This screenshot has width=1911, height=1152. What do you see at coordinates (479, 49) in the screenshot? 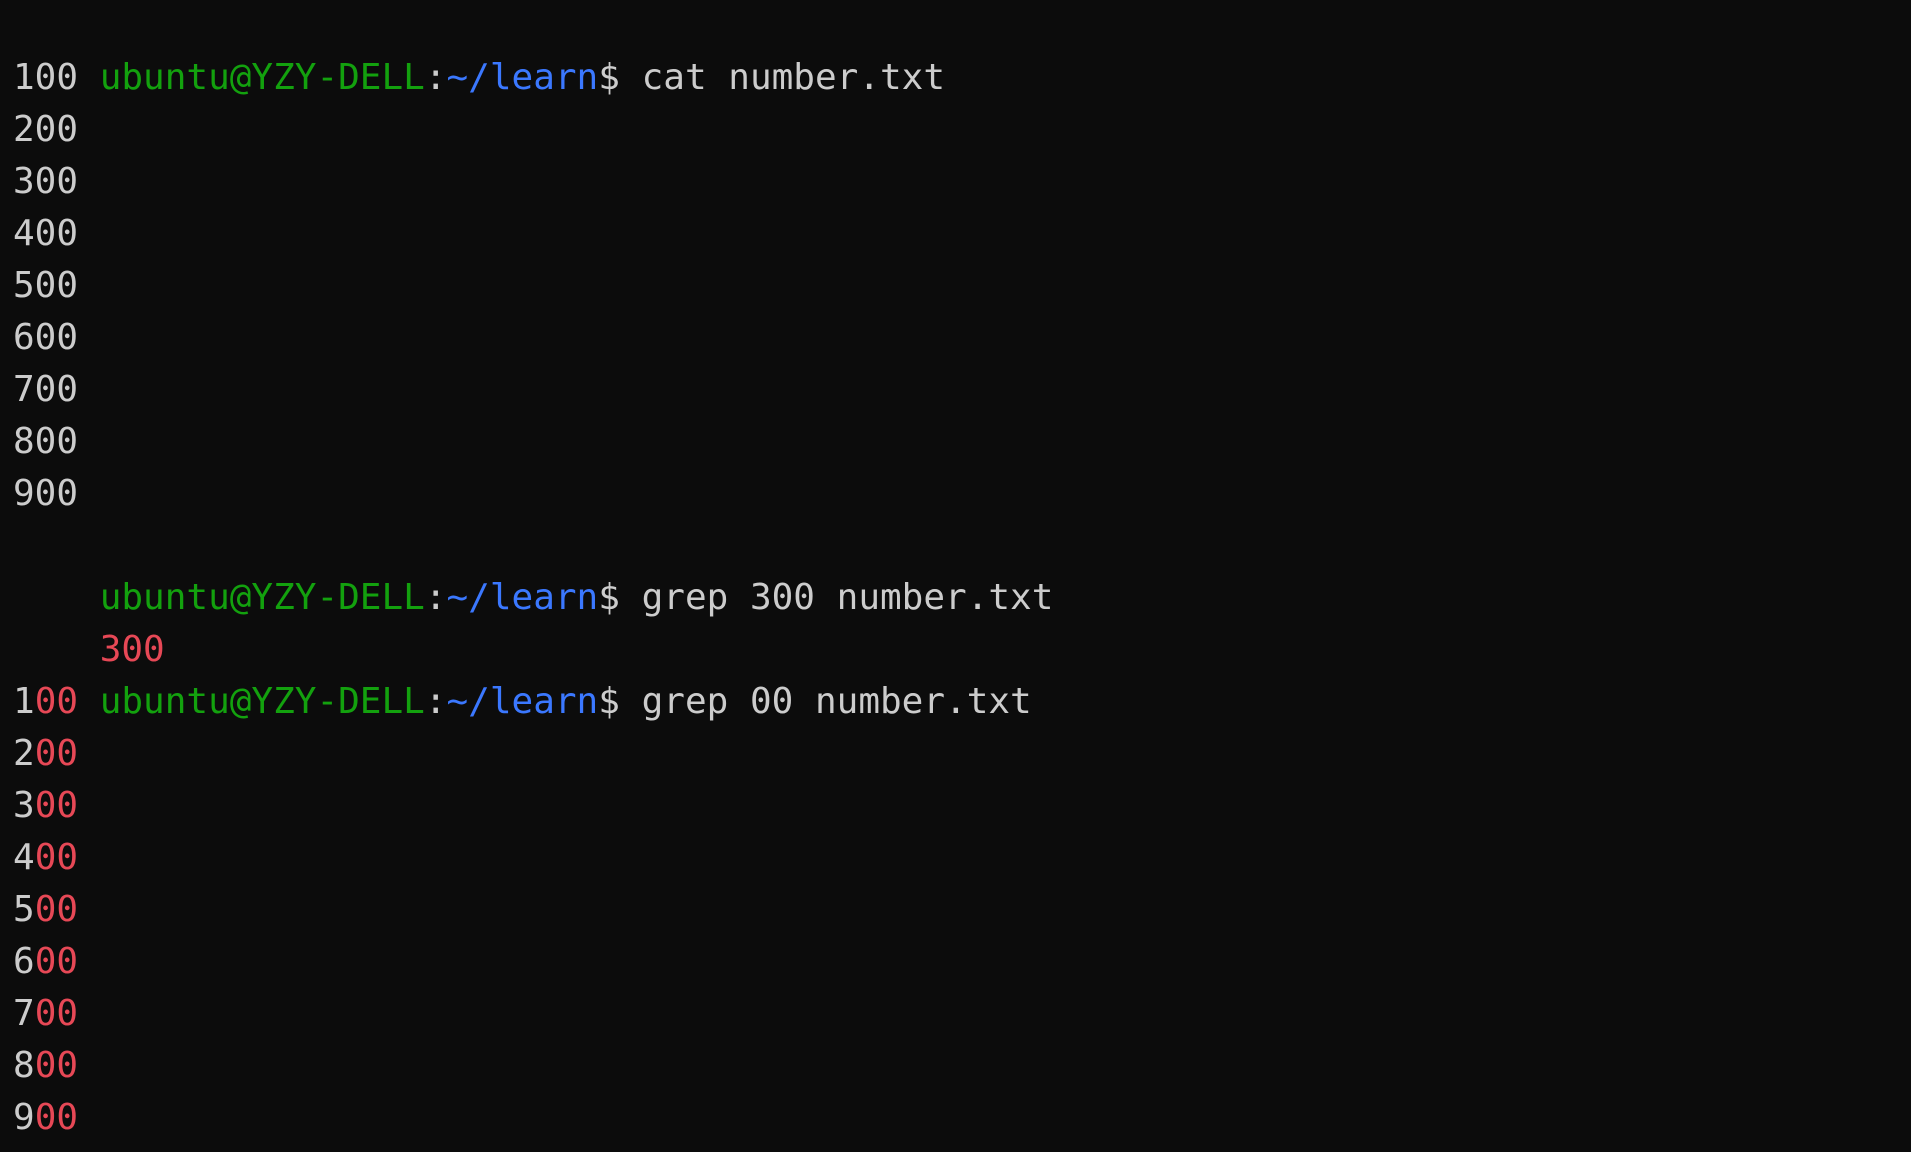
I see `prompt-line-cat: ubuntu@YZY-DELL:~/learn$ cat number.txt` at bounding box center [479, 49].